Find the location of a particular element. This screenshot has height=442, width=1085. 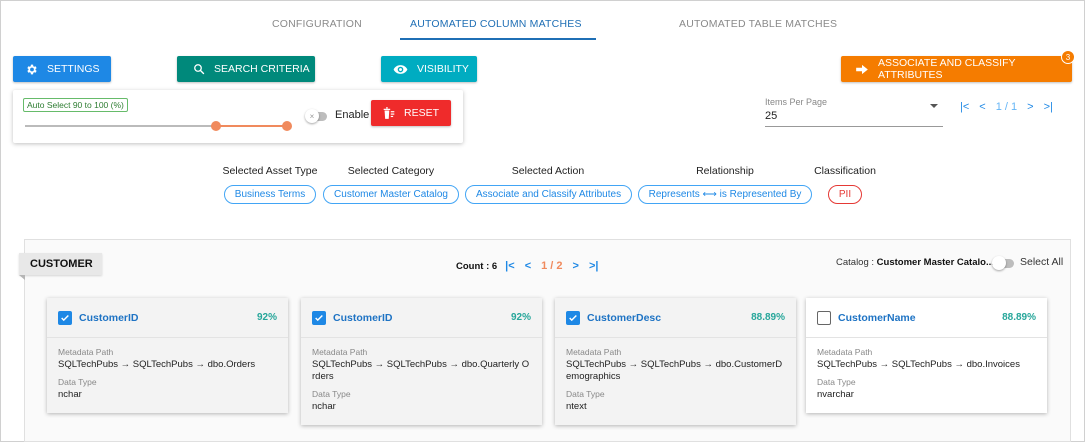

tab-configuration: CONFIGURATION is located at coordinates (317, 24).